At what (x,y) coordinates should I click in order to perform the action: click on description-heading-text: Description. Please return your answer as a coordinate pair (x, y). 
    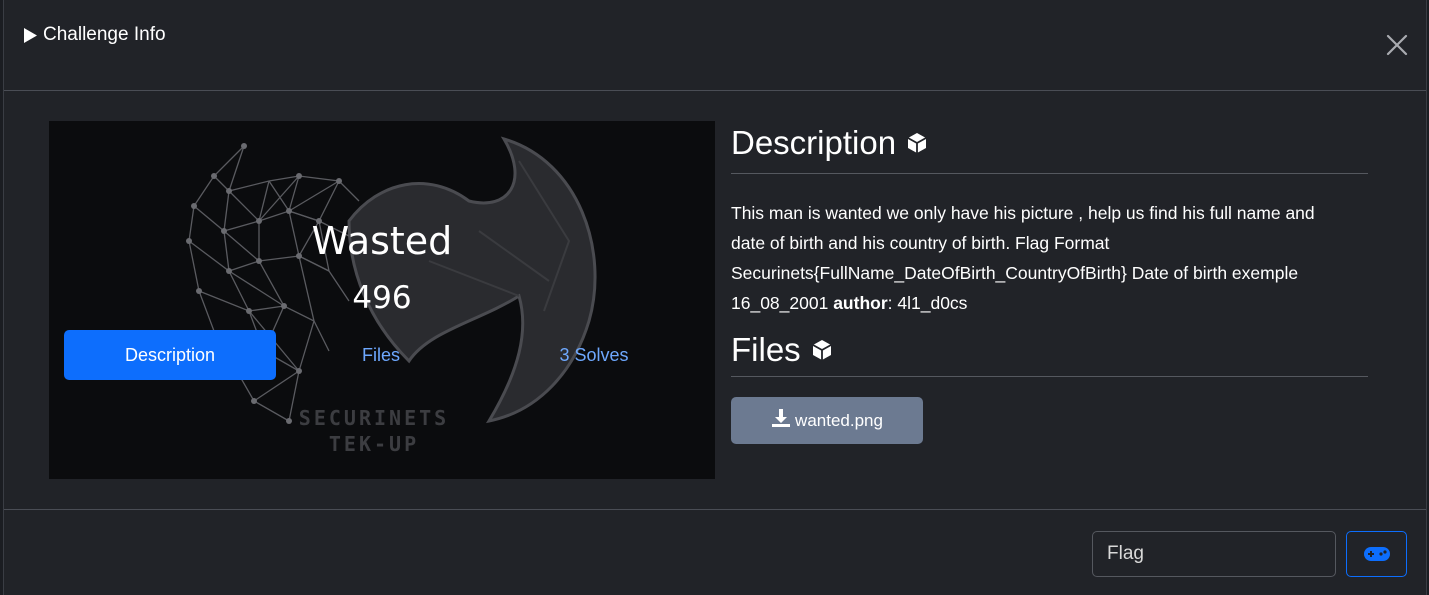
    Looking at the image, I should click on (814, 142).